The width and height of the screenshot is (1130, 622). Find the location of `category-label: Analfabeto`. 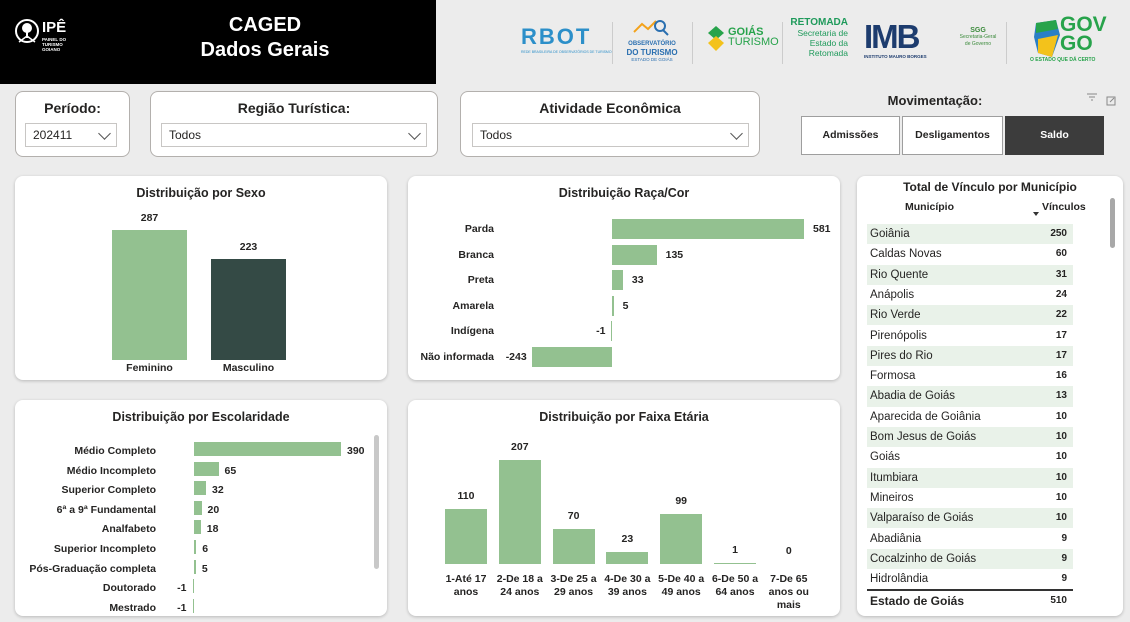

category-label: Analfabeto is located at coordinates (128, 529).